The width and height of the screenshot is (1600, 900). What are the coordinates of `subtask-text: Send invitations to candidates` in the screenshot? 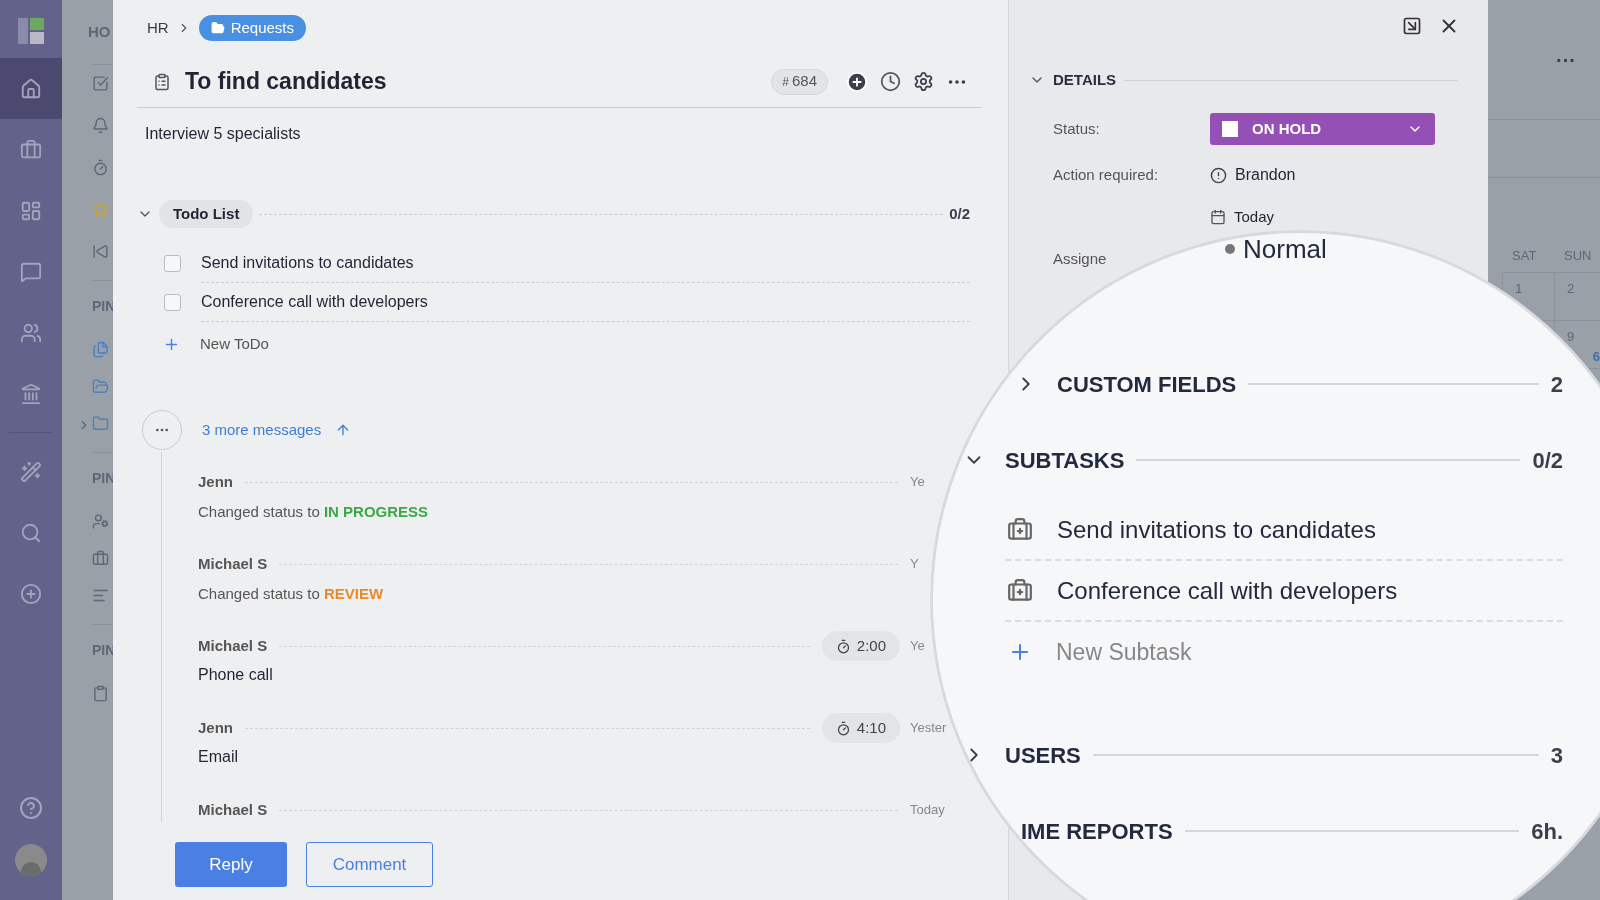 It's located at (1216, 529).